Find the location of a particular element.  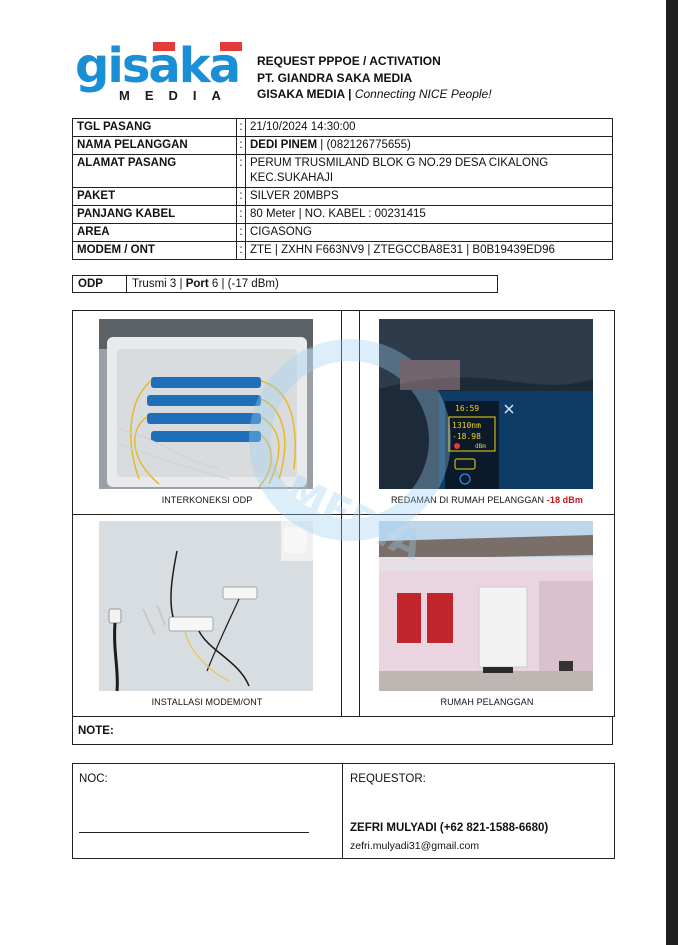

header-tagline-line: GISAKA MEDIA | Connecting NICE People! is located at coordinates (374, 94).